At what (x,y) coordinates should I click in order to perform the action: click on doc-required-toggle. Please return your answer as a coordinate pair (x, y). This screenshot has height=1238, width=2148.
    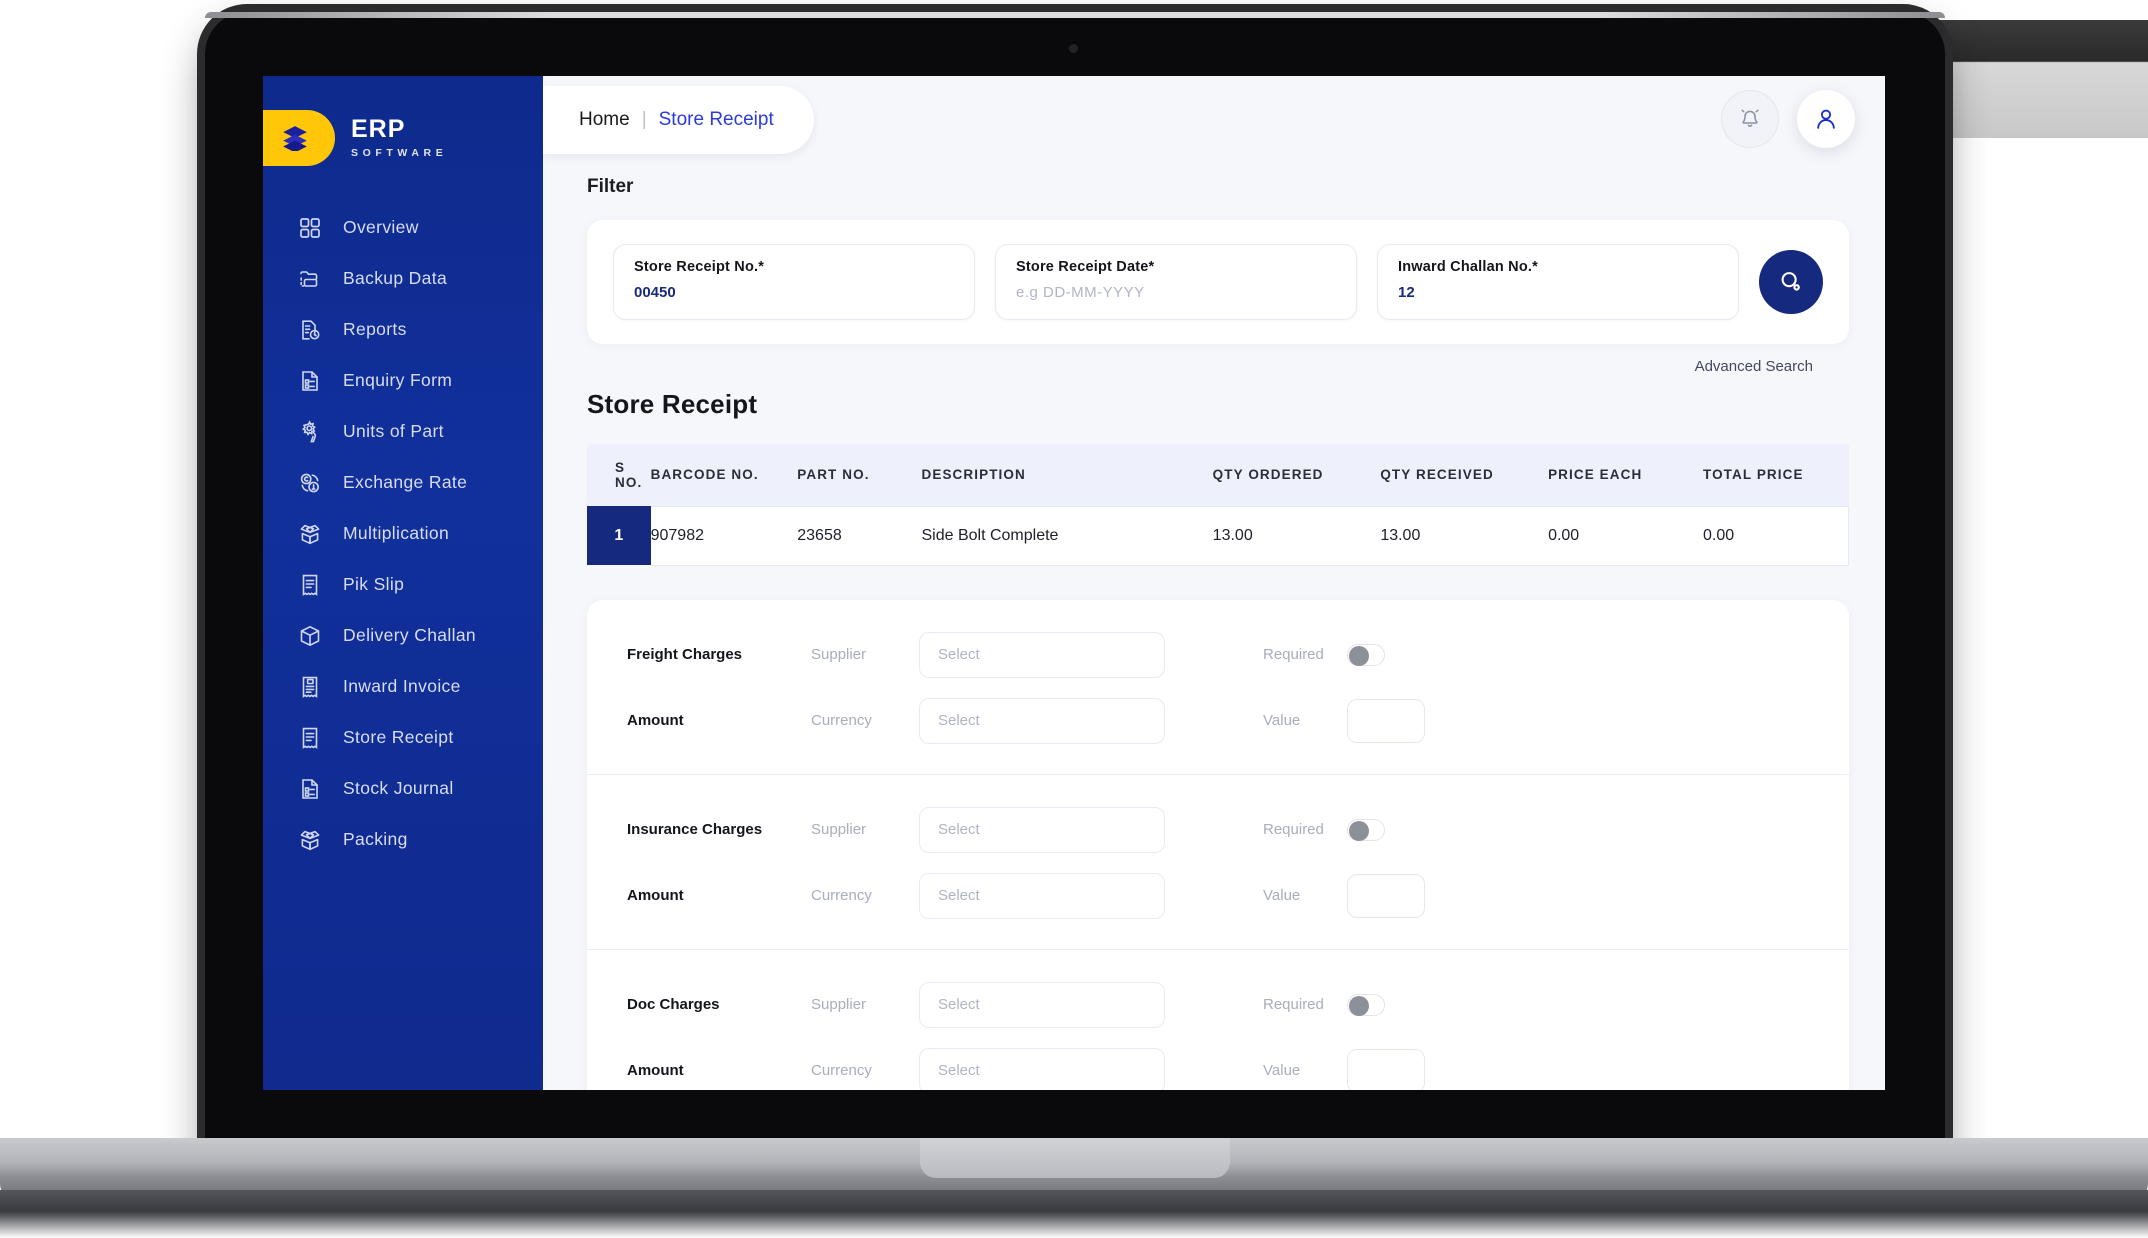
    Looking at the image, I should click on (1366, 1004).